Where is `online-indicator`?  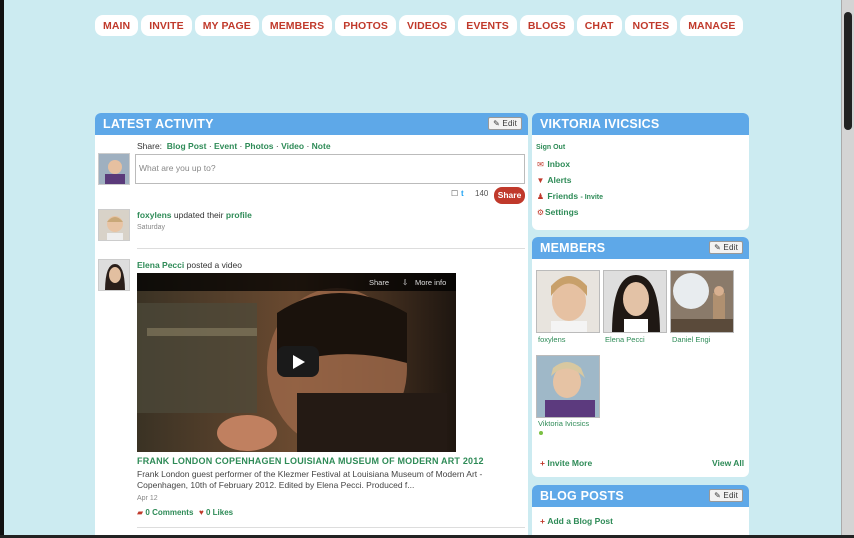 online-indicator is located at coordinates (541, 433).